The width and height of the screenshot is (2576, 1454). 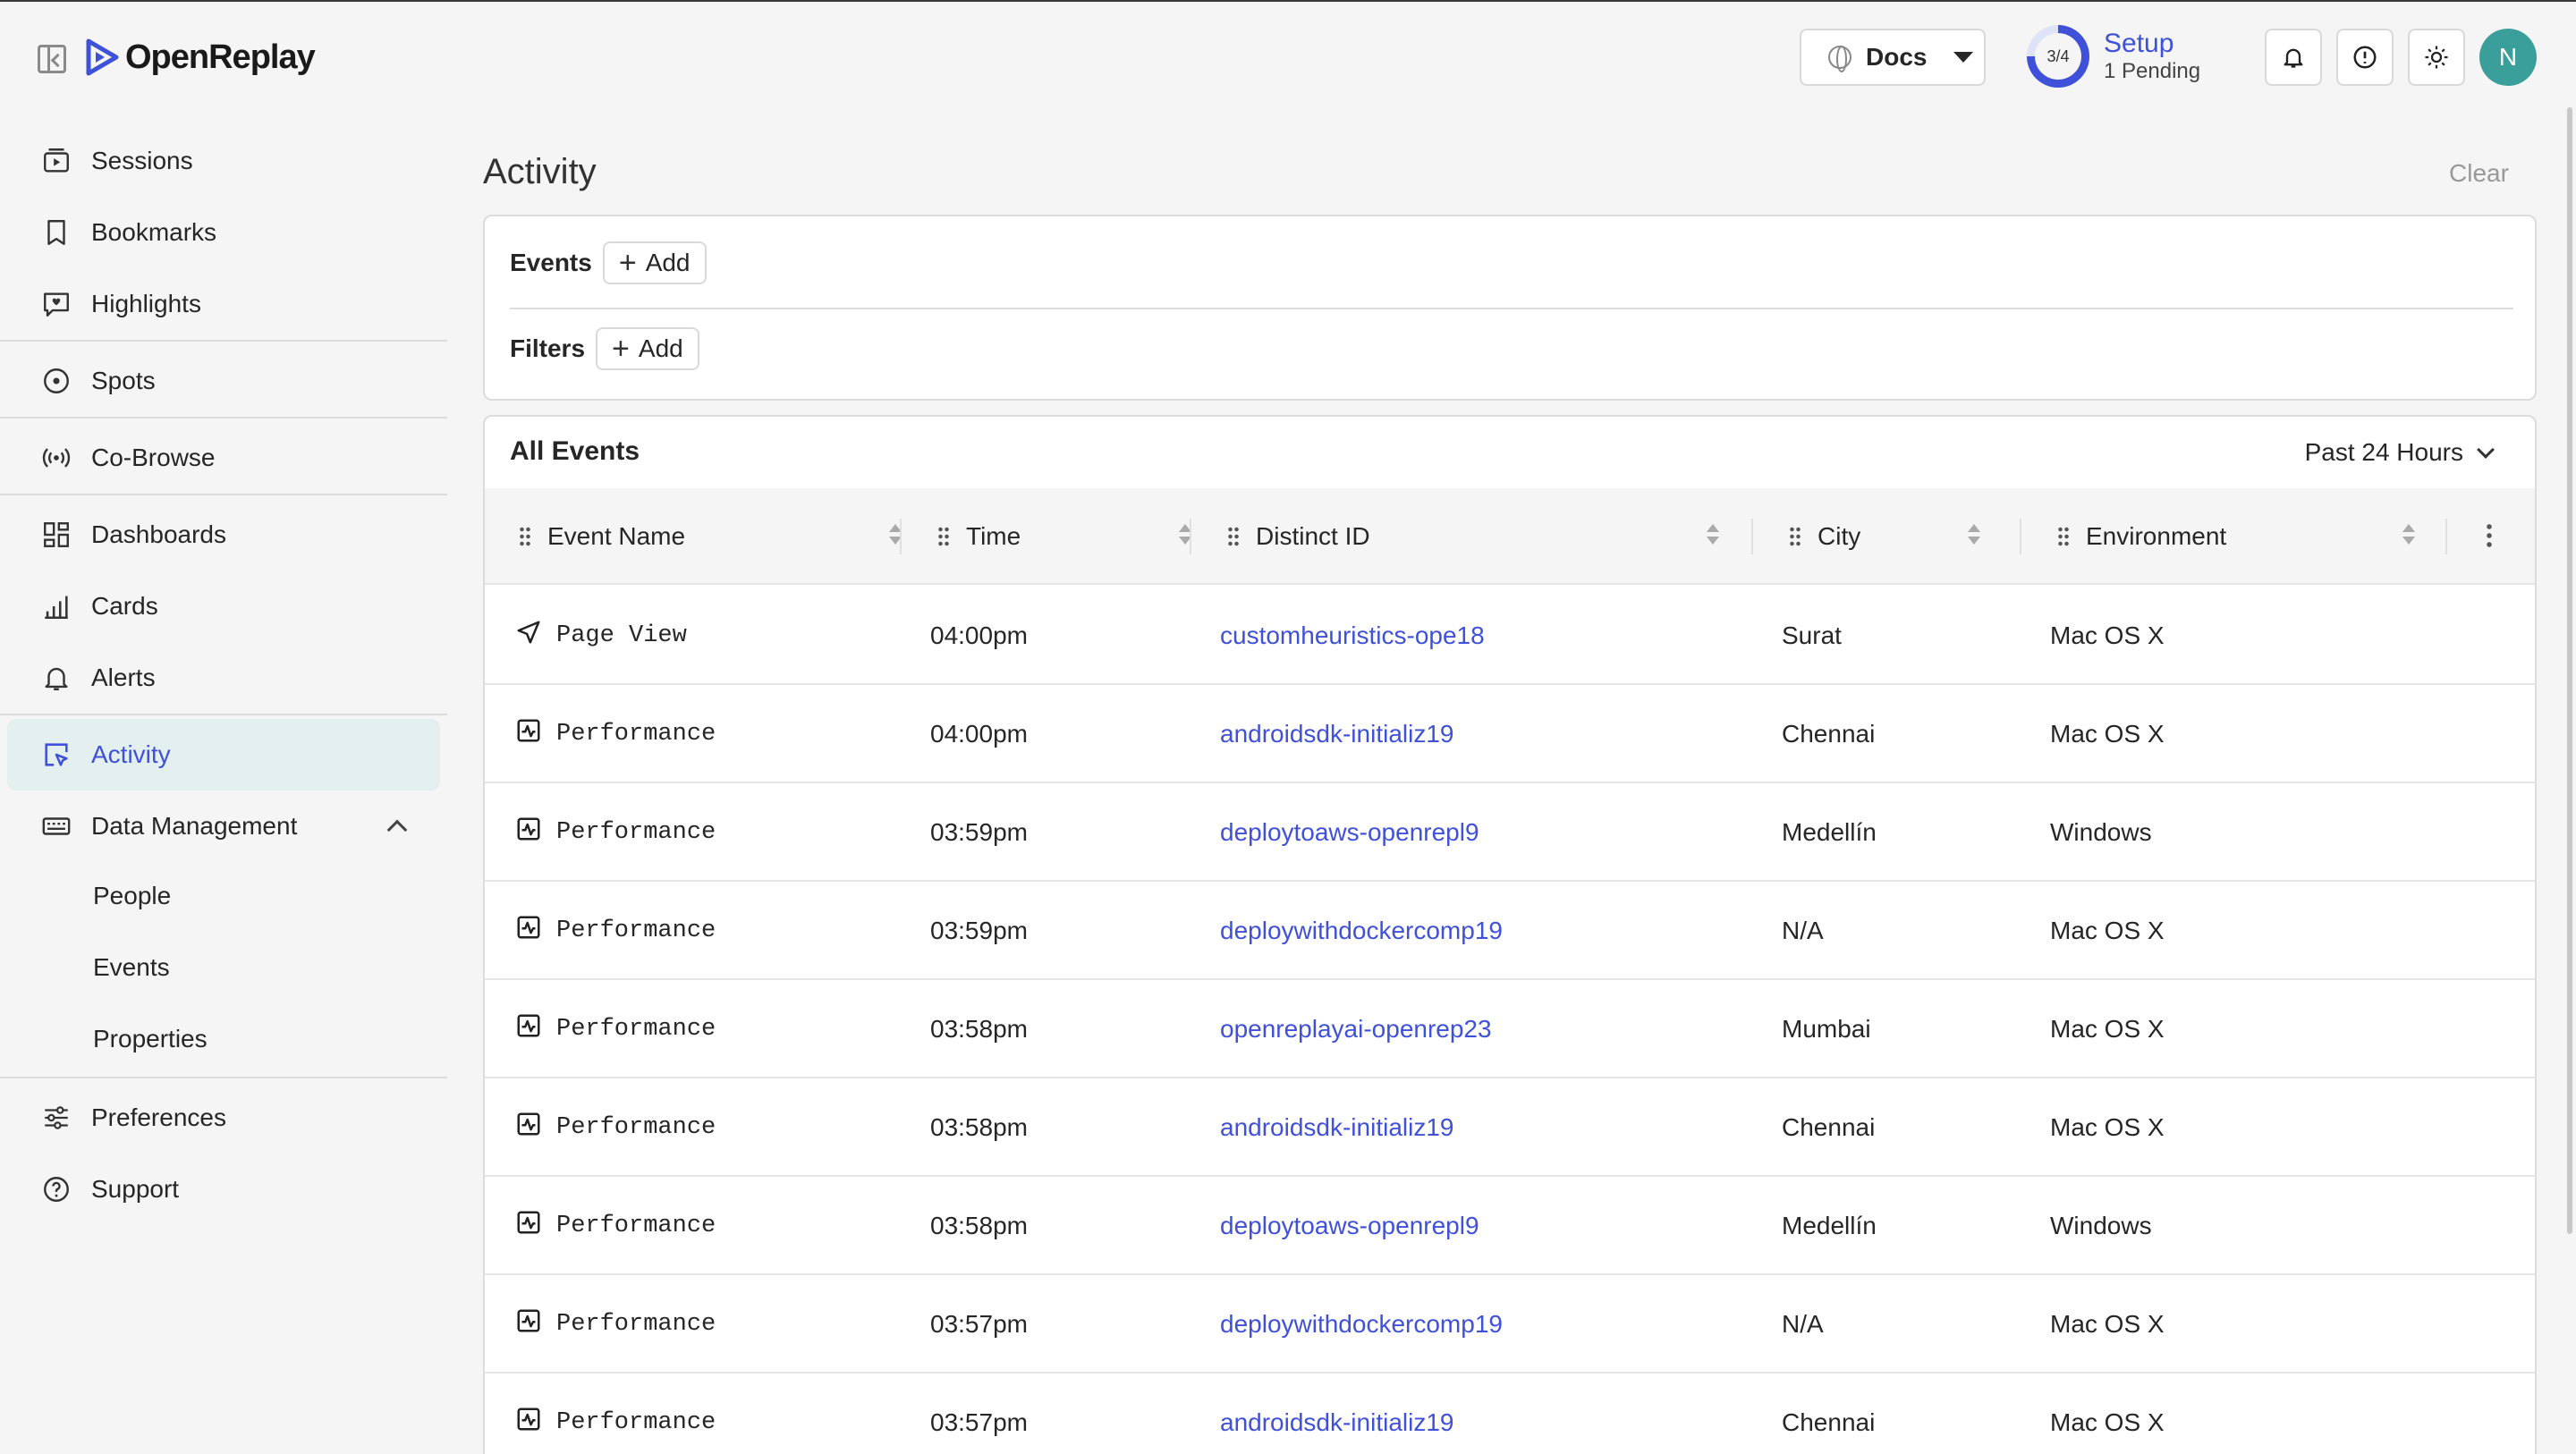 What do you see at coordinates (1352, 636) in the screenshot?
I see `cell-distinct-id-link: customheuristics-ope18` at bounding box center [1352, 636].